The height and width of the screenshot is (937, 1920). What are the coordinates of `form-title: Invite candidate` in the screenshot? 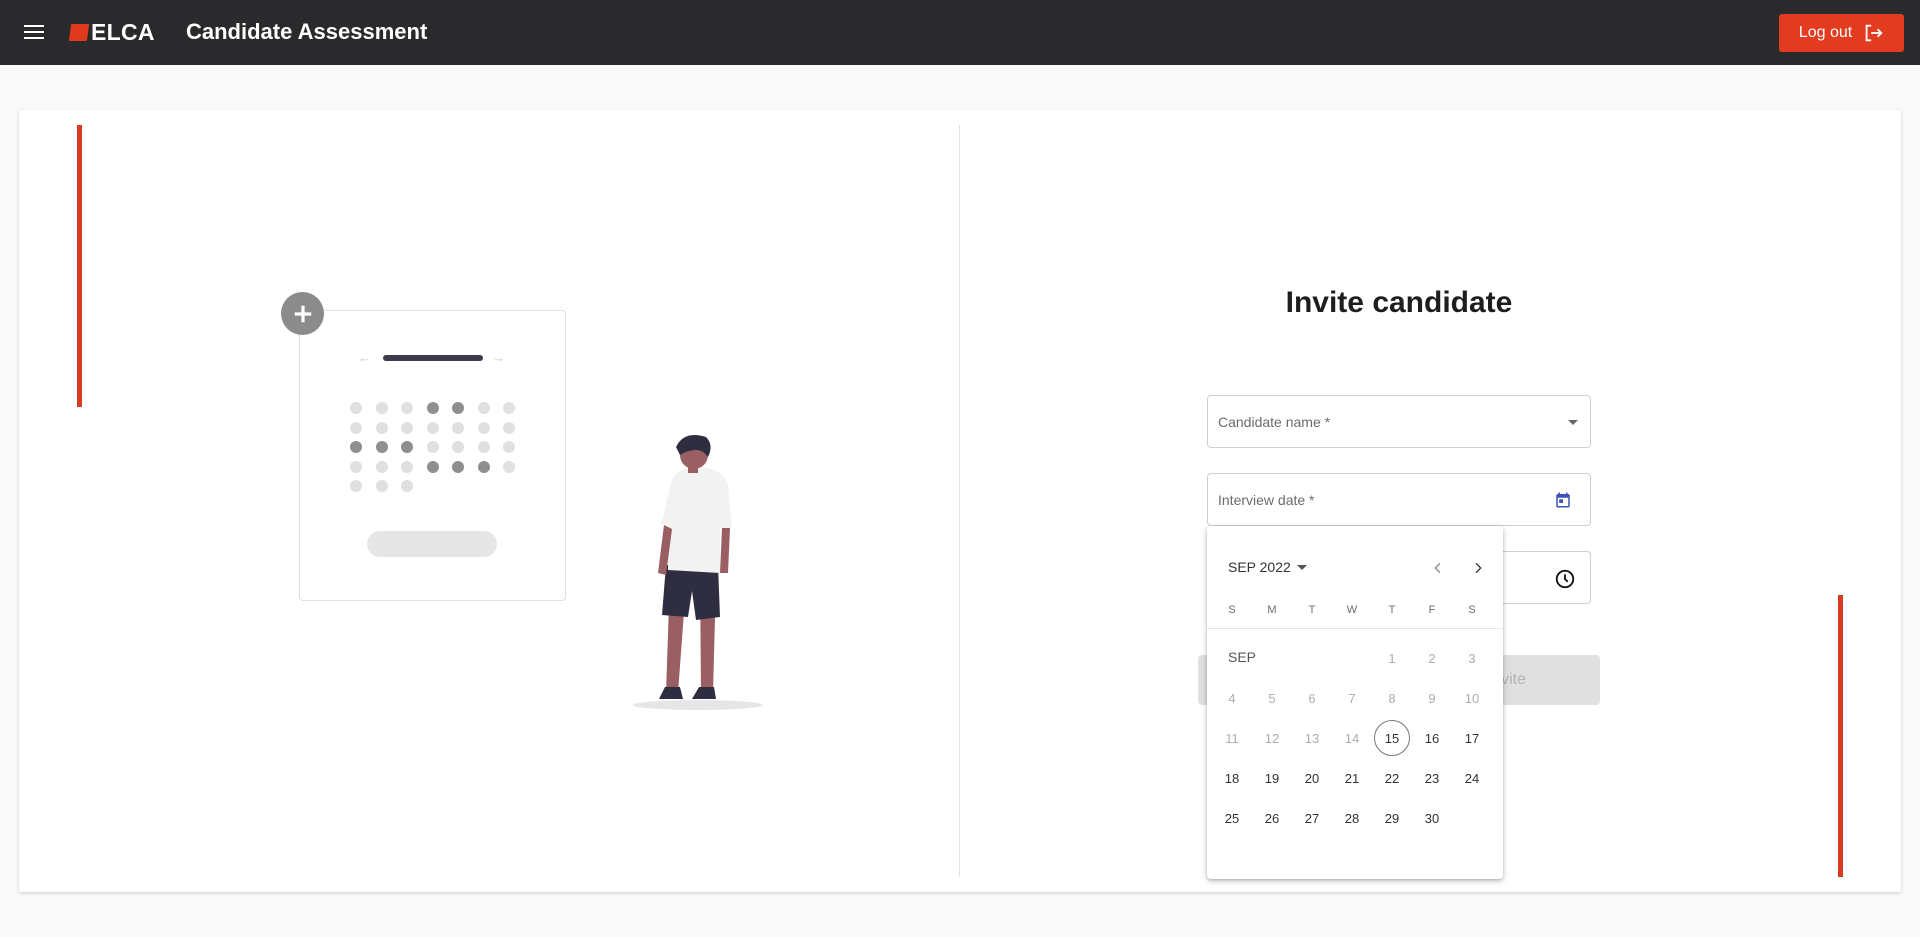 It's located at (1399, 302).